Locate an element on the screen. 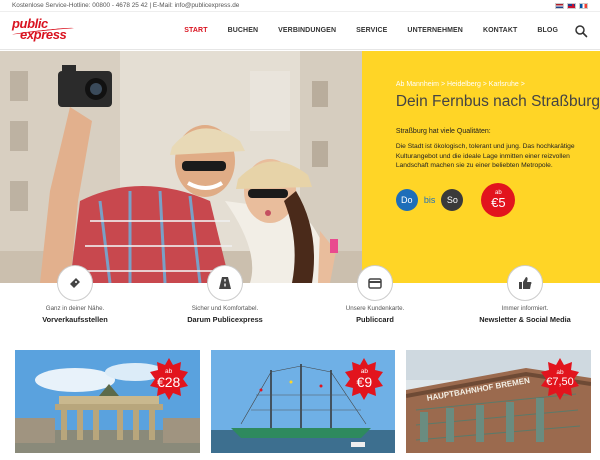 The width and height of the screenshot is (600, 460). hero-title: Dein Fernbus nach Straßburg is located at coordinates (497, 101).